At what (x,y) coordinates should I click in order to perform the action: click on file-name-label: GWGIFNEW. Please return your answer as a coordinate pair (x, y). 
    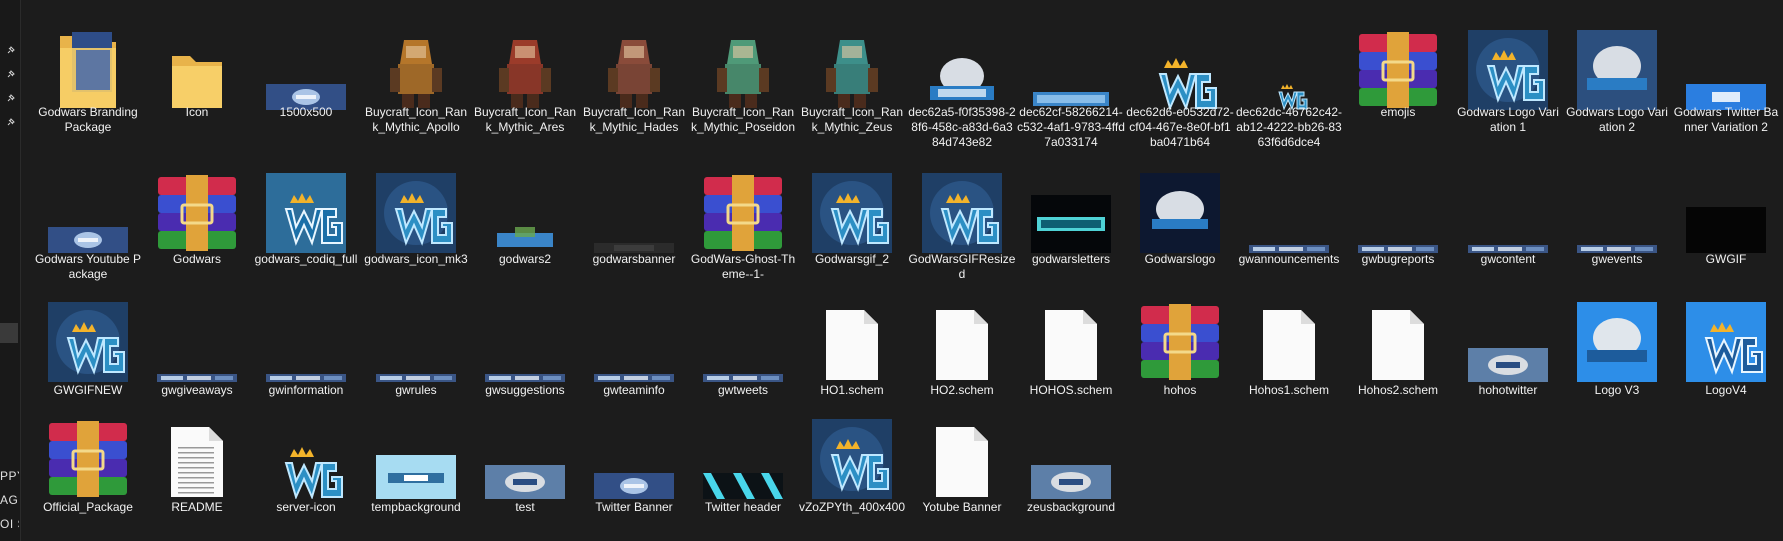
    Looking at the image, I should click on (88, 390).